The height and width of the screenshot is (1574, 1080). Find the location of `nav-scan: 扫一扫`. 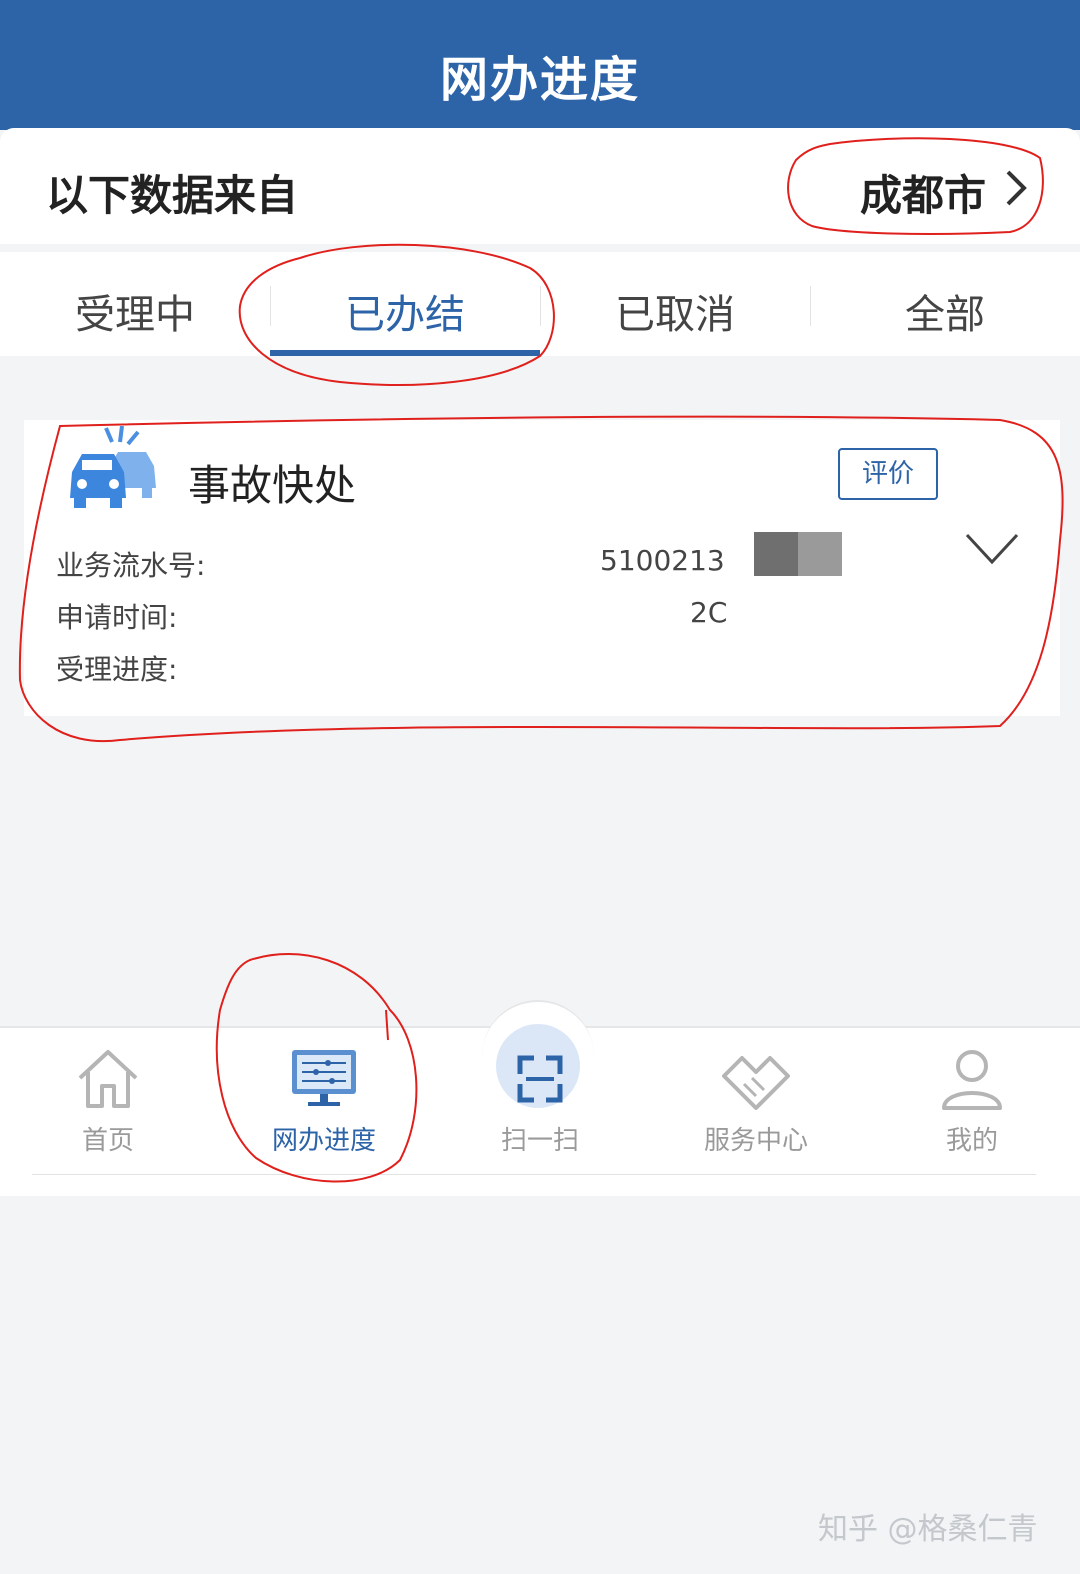

nav-scan: 扫一扫 is located at coordinates (540, 1098).